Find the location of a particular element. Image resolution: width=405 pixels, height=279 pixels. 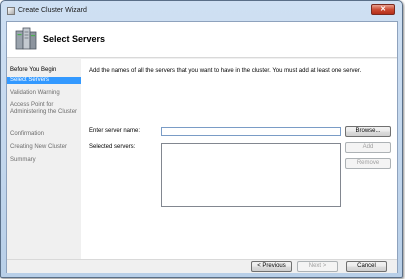

nav-step-select-servers: Select Servers is located at coordinates (44, 80).